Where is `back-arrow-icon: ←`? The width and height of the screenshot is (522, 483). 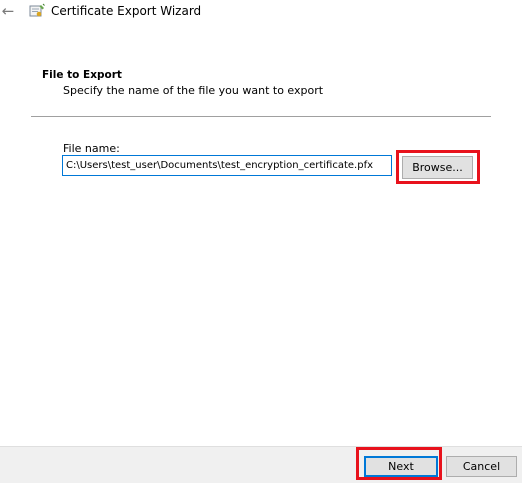 back-arrow-icon: ← is located at coordinates (8, 11).